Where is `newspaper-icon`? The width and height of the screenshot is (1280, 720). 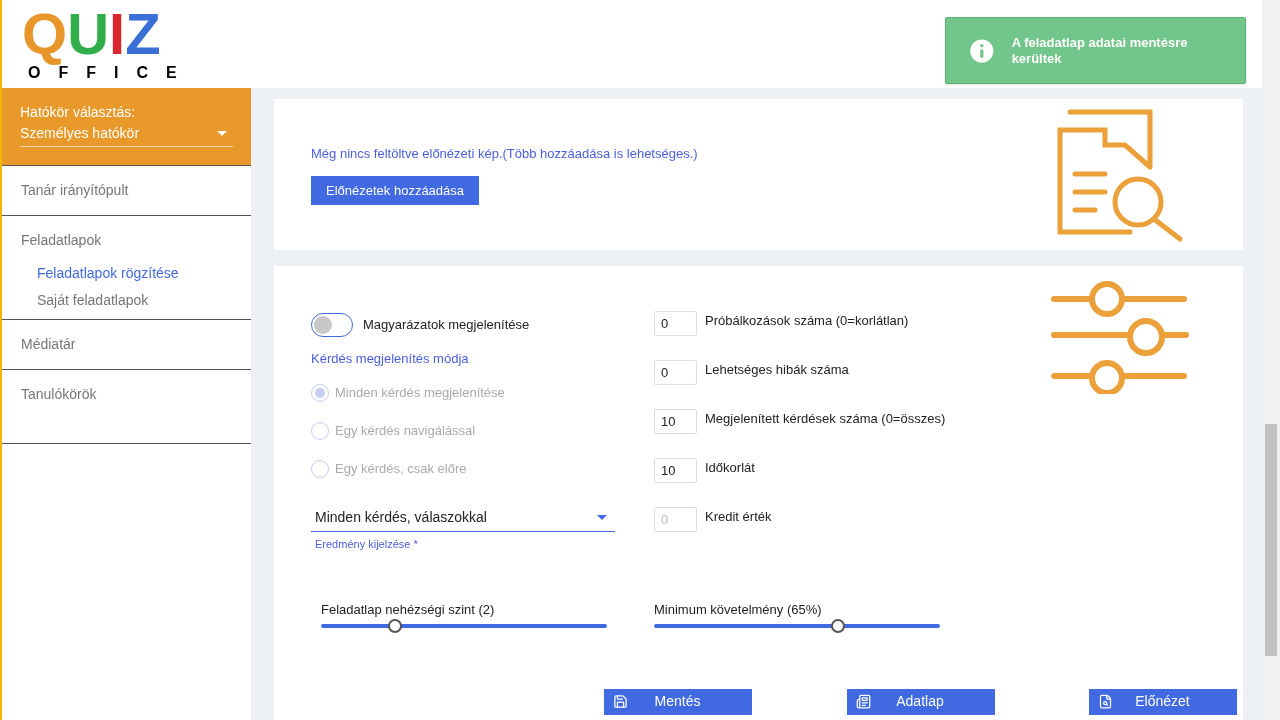 newspaper-icon is located at coordinates (863, 701).